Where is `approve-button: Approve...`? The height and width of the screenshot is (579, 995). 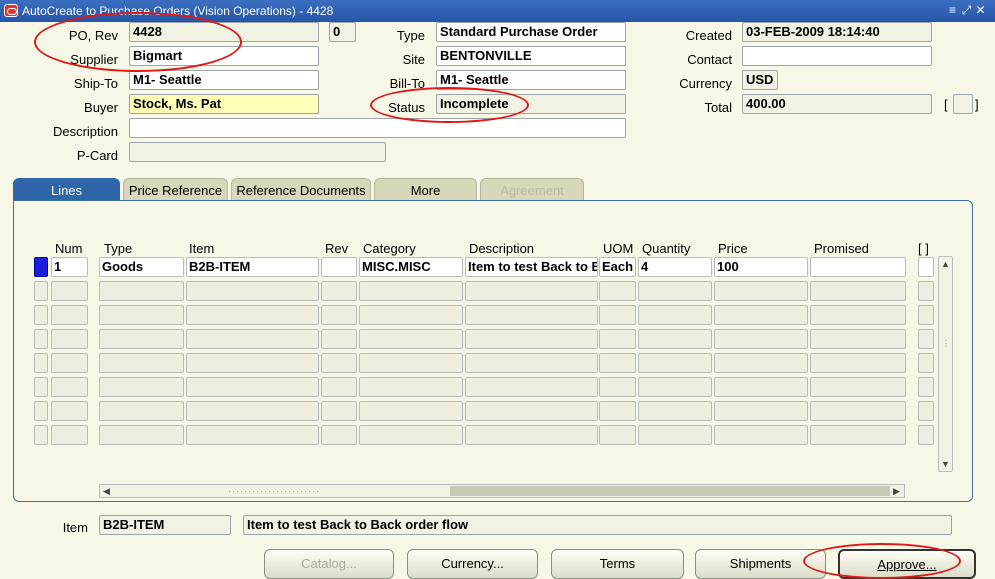
approve-button: Approve... is located at coordinates (907, 564).